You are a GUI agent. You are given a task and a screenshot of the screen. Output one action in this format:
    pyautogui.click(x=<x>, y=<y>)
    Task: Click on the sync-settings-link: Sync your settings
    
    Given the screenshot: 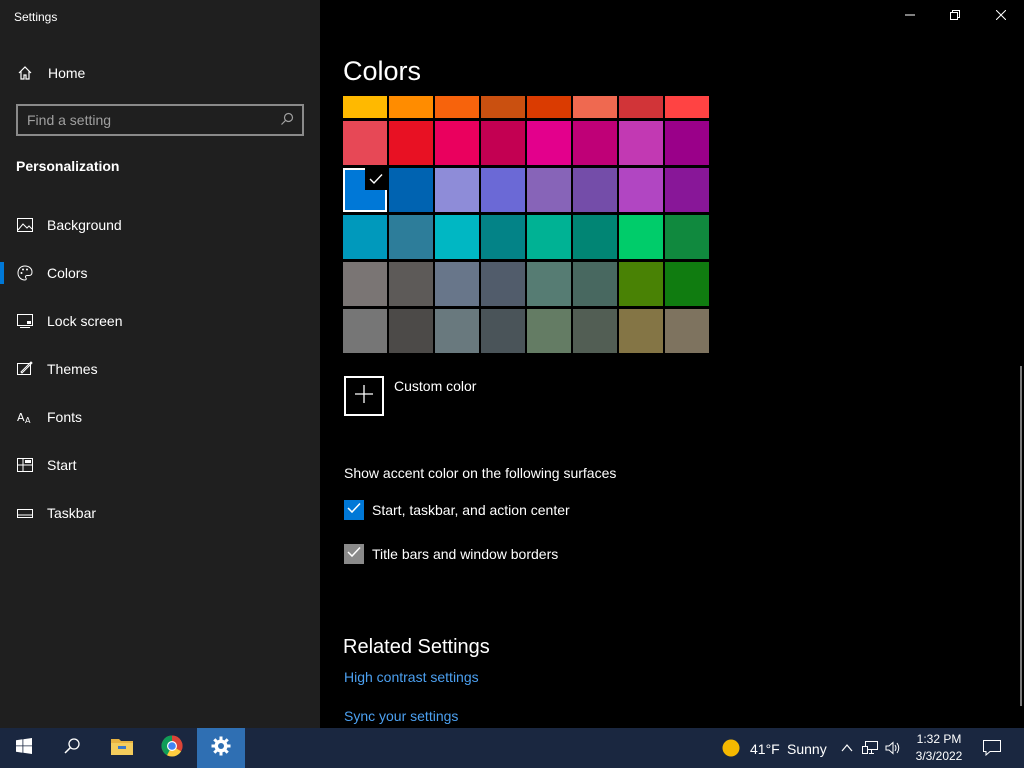 What is the action you would take?
    pyautogui.click(x=401, y=716)
    